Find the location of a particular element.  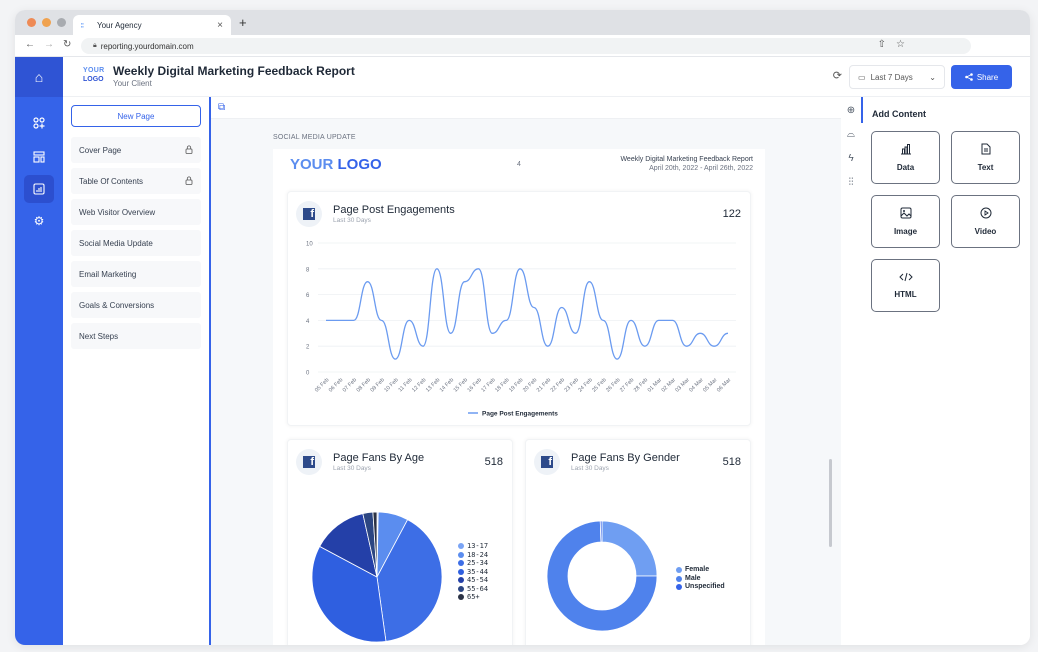

legend-item: 55-64 is located at coordinates (473, 589).